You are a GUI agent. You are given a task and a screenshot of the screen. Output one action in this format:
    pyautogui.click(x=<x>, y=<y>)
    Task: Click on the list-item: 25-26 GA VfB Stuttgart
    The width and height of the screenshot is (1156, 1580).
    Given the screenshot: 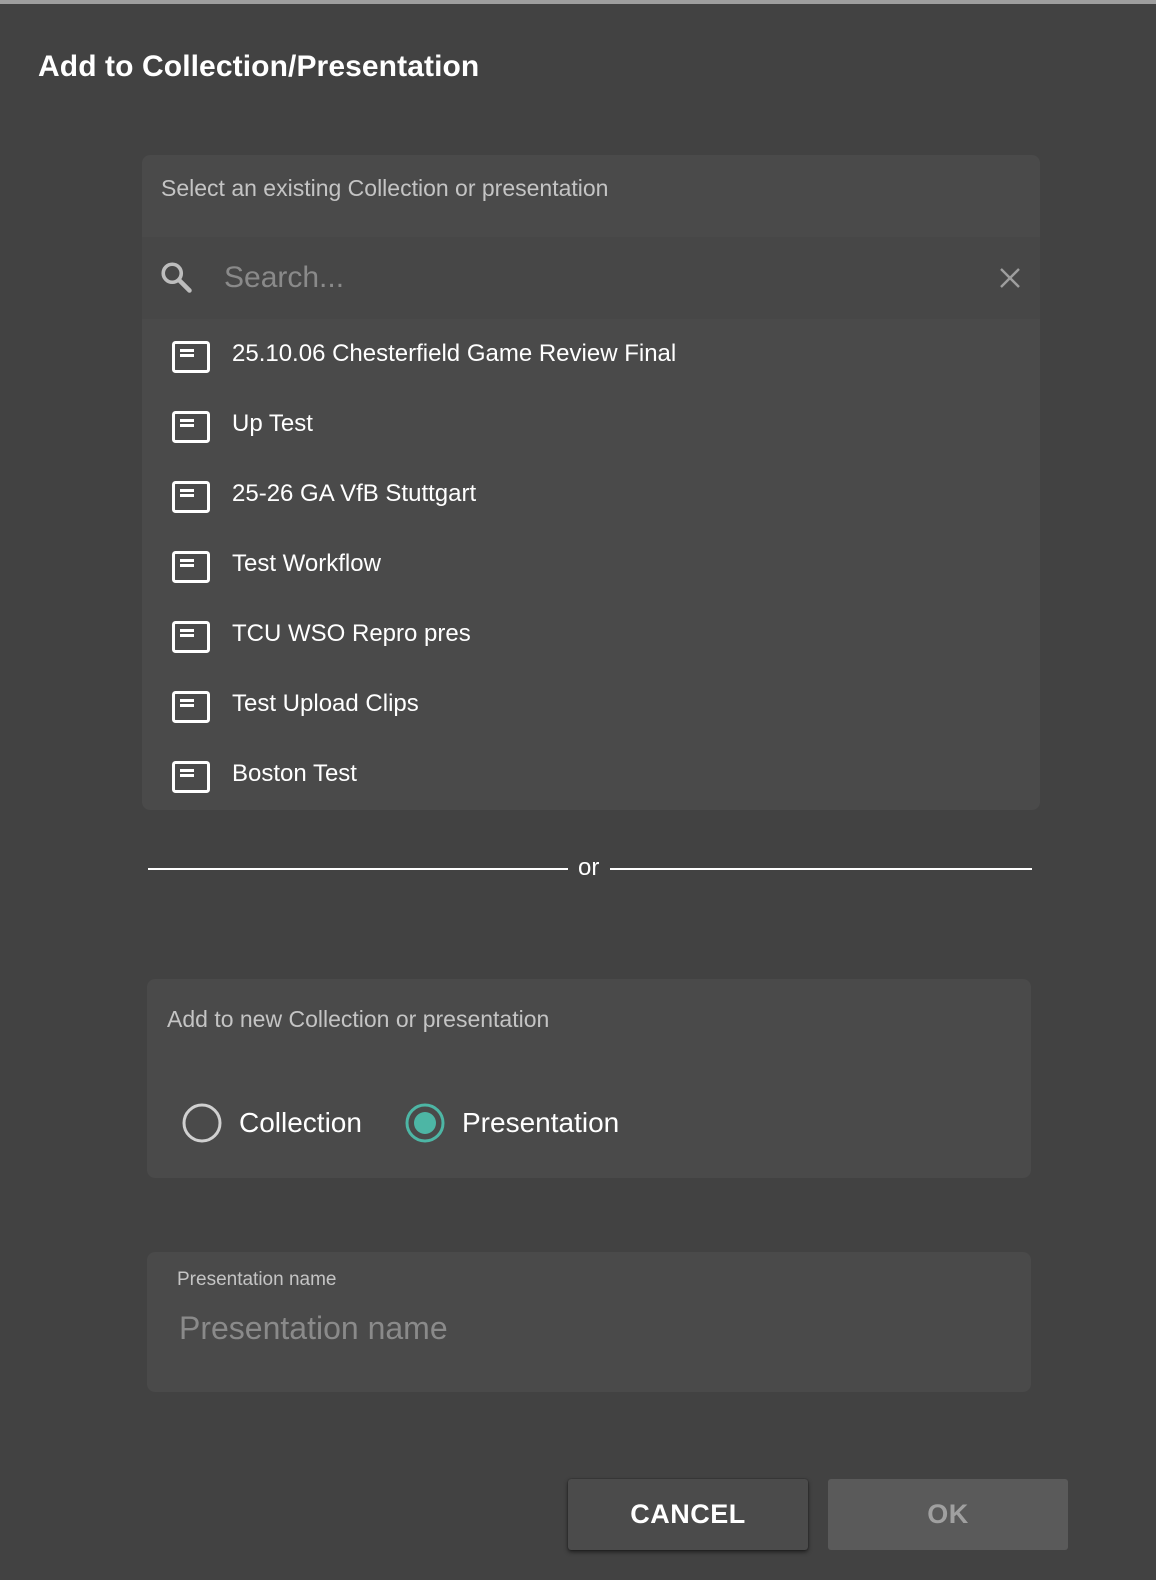 What is the action you would take?
    pyautogui.click(x=591, y=494)
    